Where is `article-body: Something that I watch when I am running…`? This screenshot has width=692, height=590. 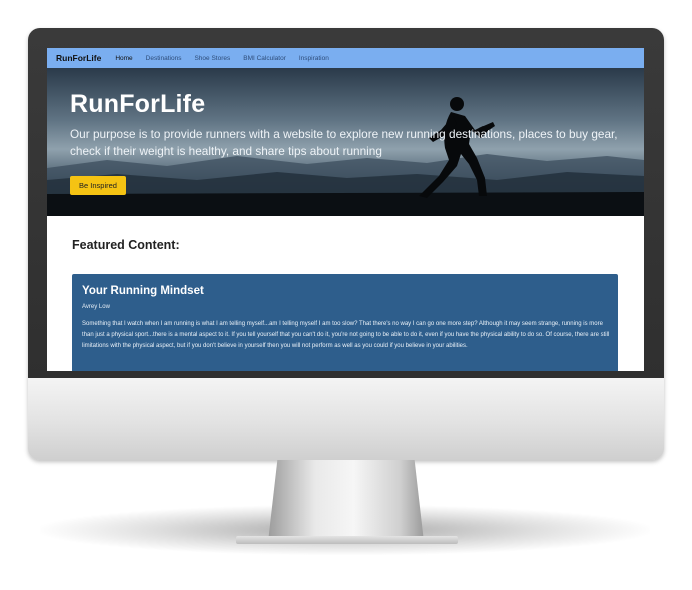 article-body: Something that I watch when I am running… is located at coordinates (346, 335).